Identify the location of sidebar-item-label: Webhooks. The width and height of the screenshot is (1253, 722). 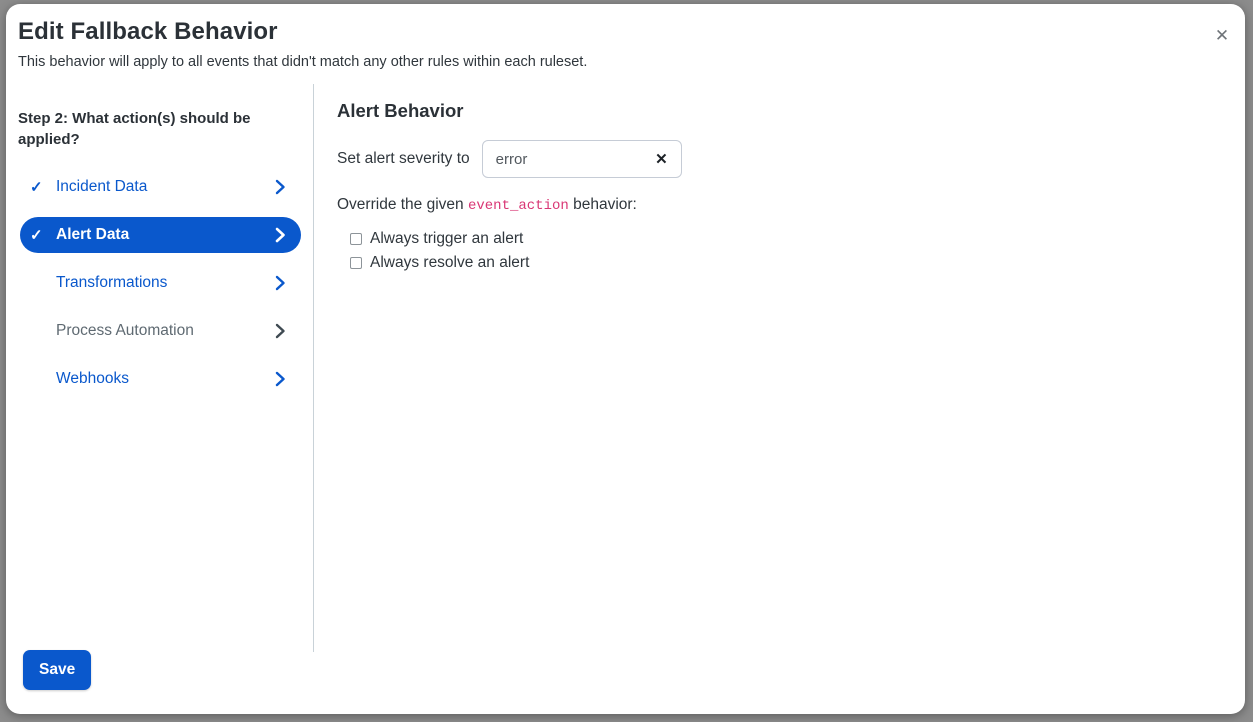
(92, 378).